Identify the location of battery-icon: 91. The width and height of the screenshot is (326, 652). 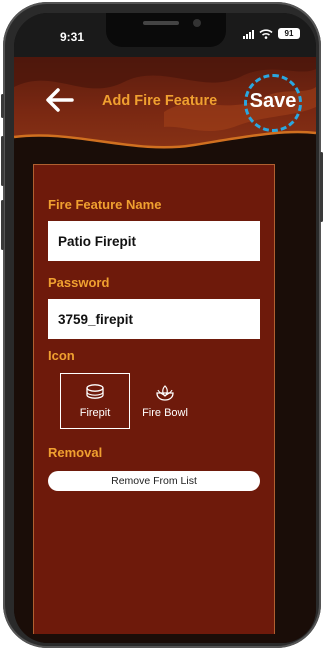
(289, 33).